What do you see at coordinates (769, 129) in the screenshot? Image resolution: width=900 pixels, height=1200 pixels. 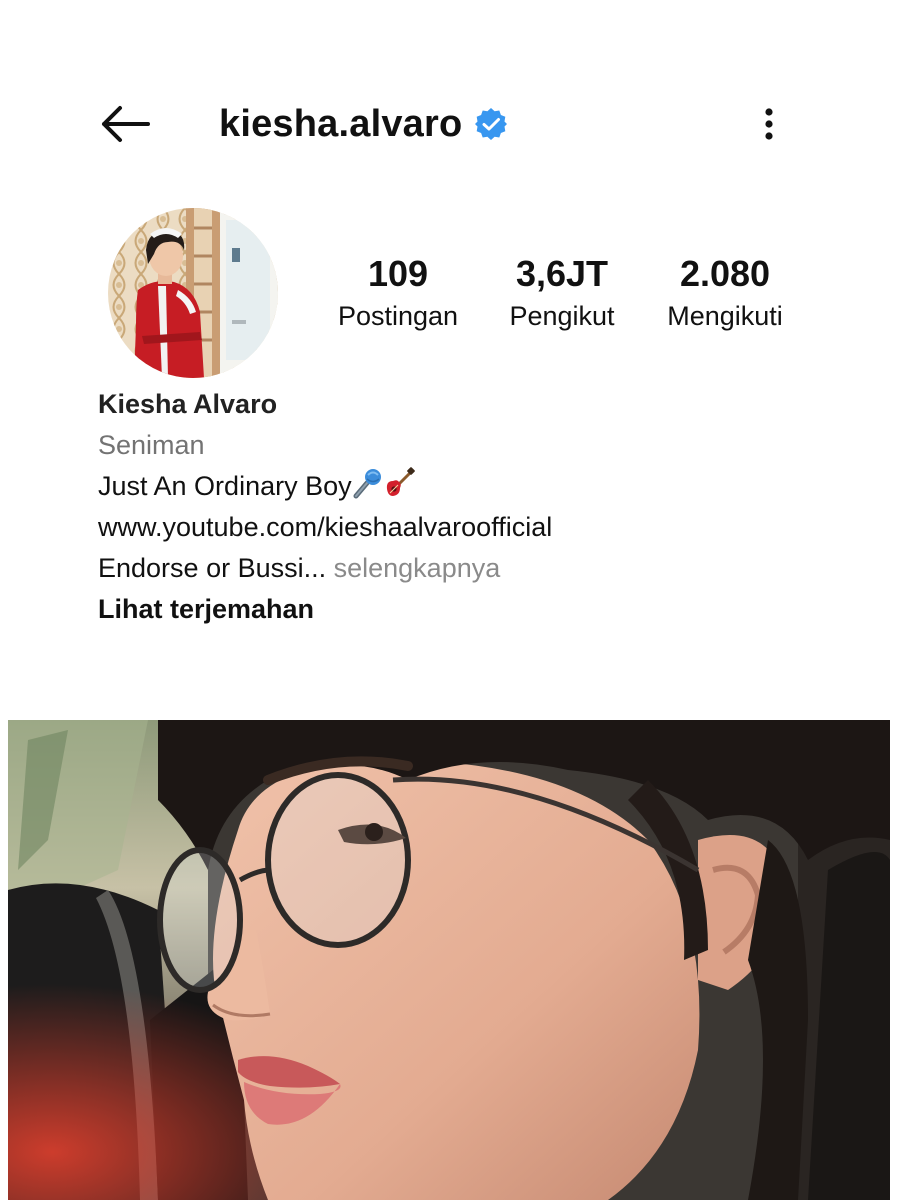 I see `more-vertical-icon` at bounding box center [769, 129].